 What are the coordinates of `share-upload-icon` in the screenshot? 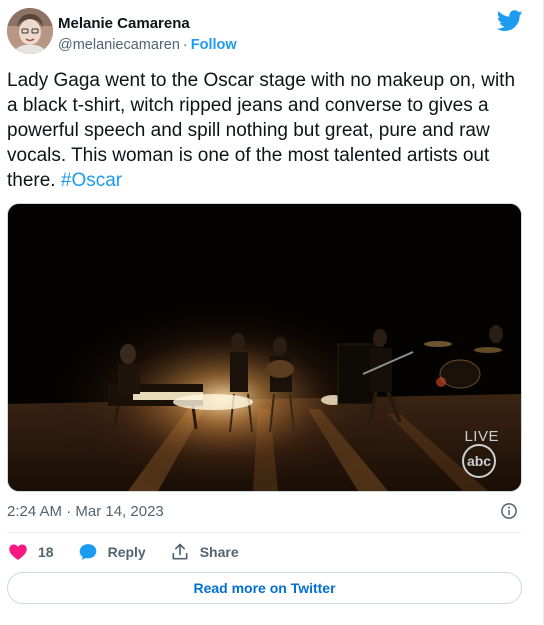 It's located at (180, 551).